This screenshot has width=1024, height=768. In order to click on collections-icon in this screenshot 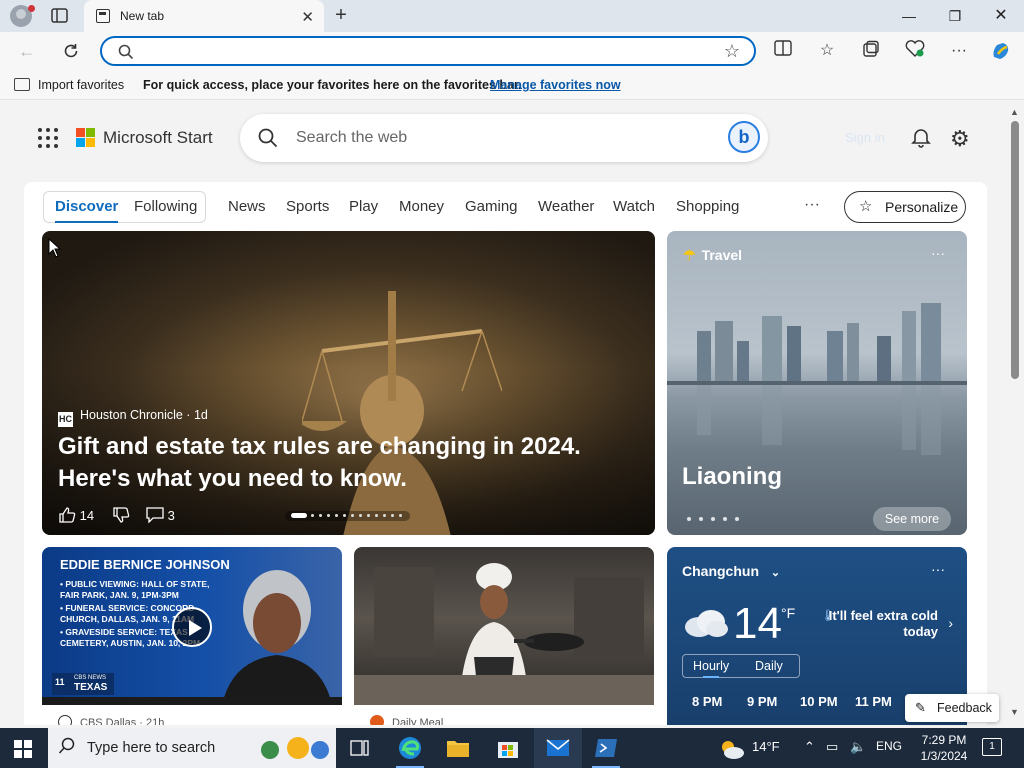, I will do `click(871, 51)`.